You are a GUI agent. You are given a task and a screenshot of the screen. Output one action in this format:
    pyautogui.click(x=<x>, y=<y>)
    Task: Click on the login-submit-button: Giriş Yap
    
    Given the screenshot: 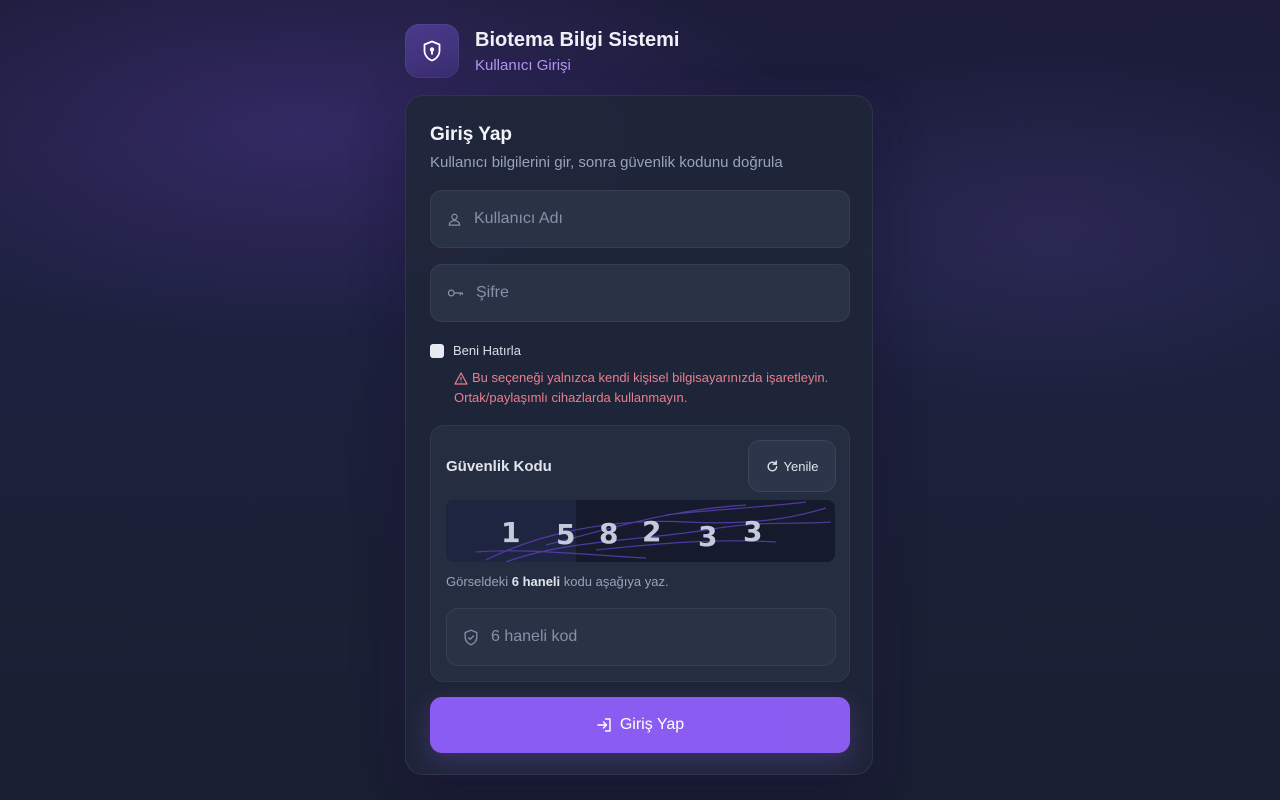 What is the action you would take?
    pyautogui.click(x=640, y=725)
    